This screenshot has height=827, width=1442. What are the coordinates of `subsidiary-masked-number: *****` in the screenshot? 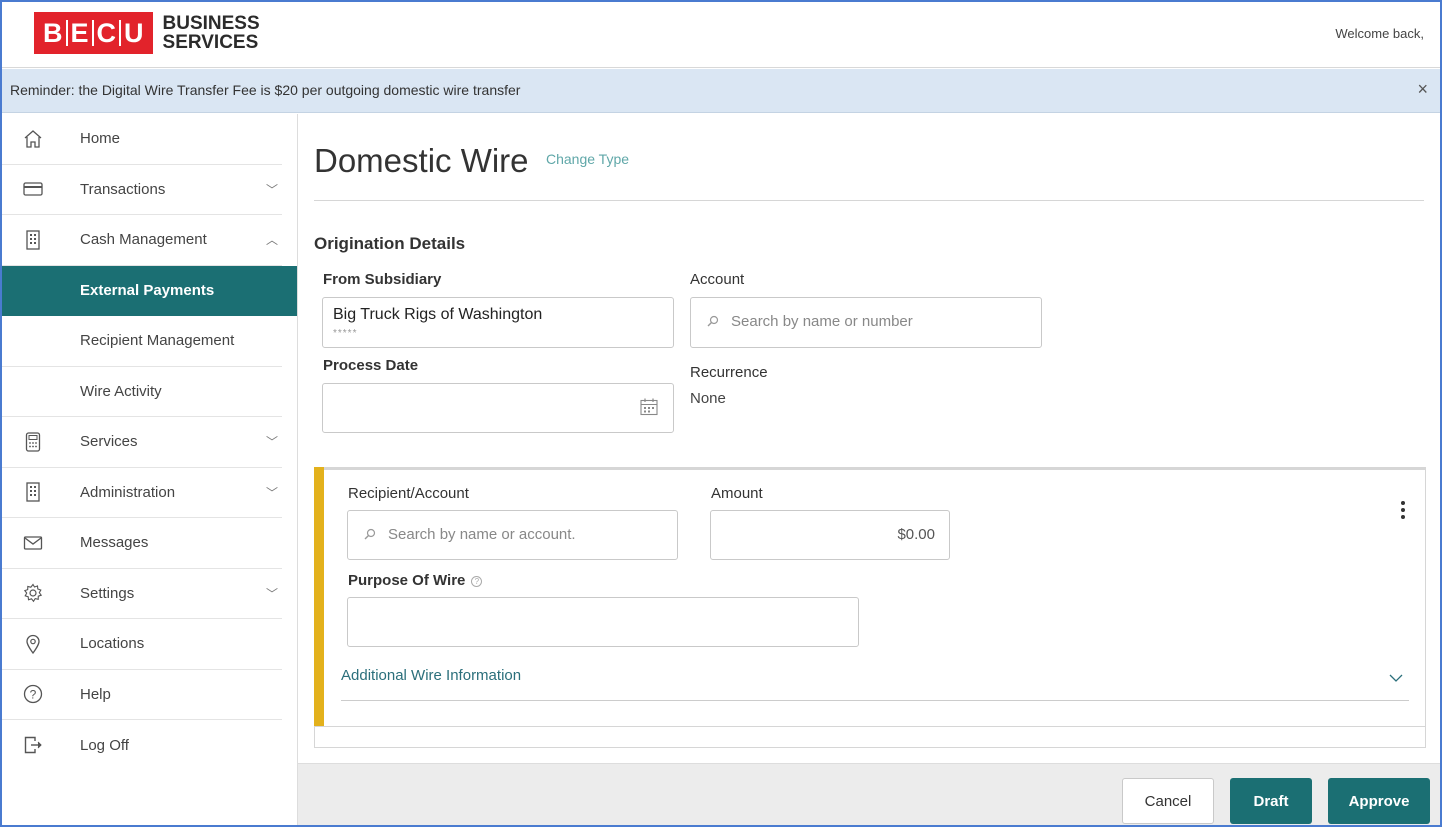 It's located at (345, 333).